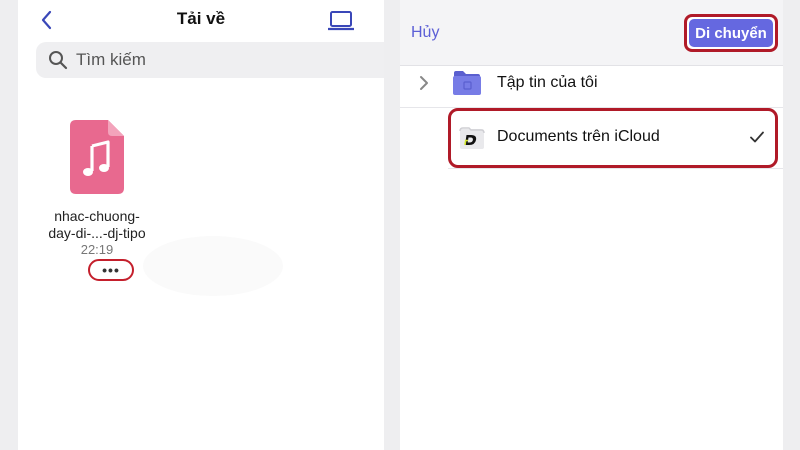 This screenshot has height=450, width=800. Describe the element at coordinates (97, 216) in the screenshot. I see `file-name-line1: nhac-chuong-` at that location.